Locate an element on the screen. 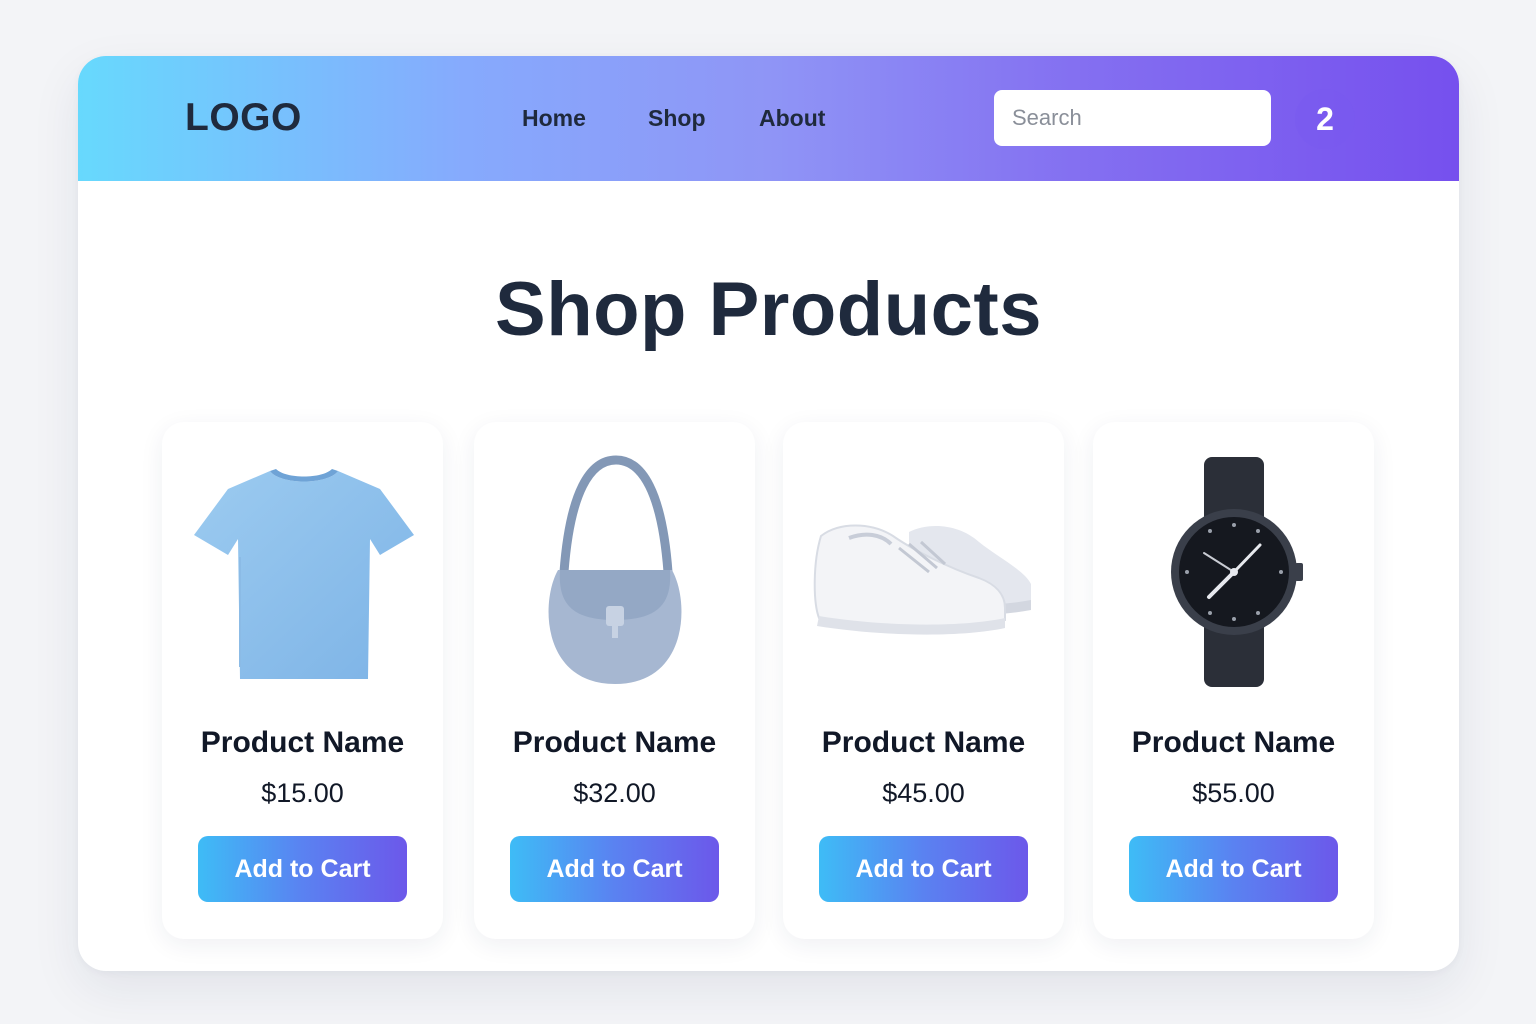  product-card: Product Name $15.00 Add to Cart is located at coordinates (302, 680).